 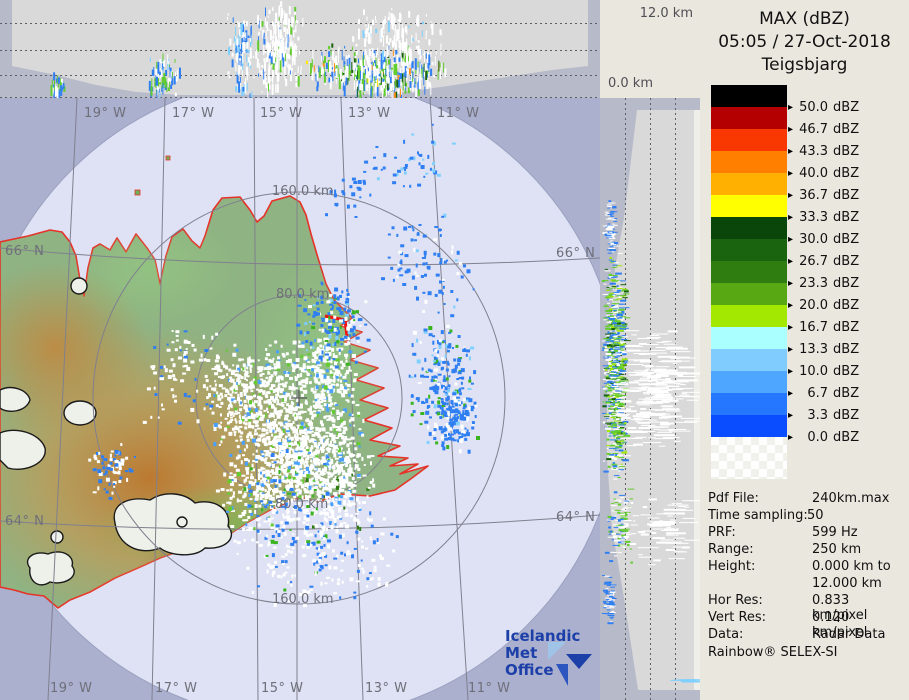 I want to click on dbz-tick: ▸ 6.7 dBZ, so click(x=824, y=393).